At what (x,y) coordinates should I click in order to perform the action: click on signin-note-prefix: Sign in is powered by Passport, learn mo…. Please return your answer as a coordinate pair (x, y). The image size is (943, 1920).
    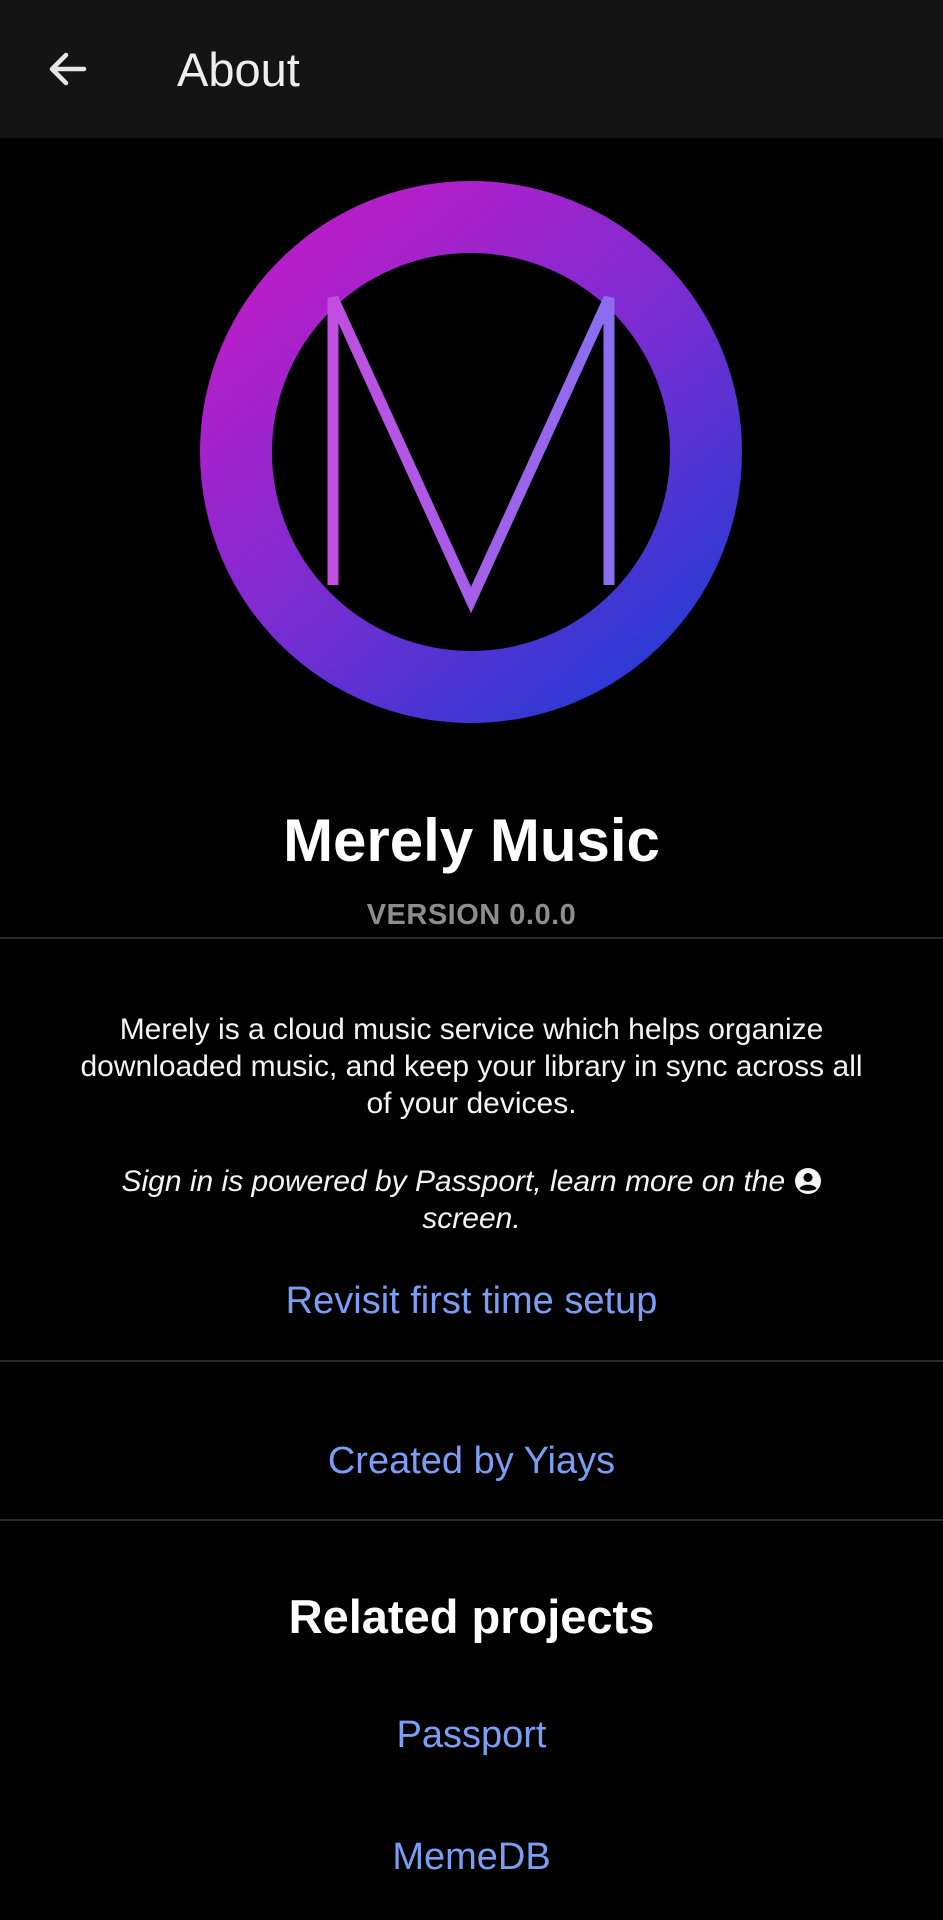
    Looking at the image, I should click on (453, 1181).